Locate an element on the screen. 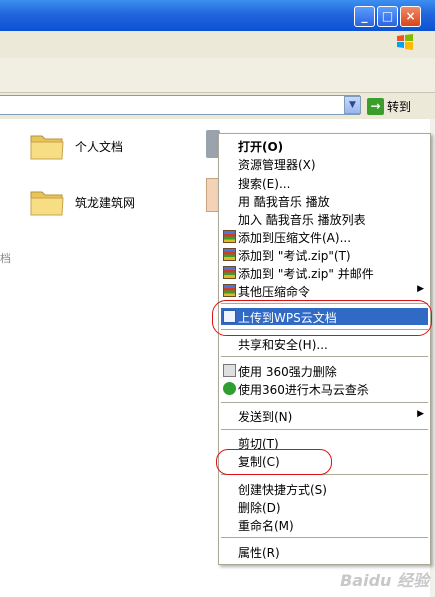 This screenshot has height=597, width=435. folder-item: 筑龙建筑网 is located at coordinates (82, 202).